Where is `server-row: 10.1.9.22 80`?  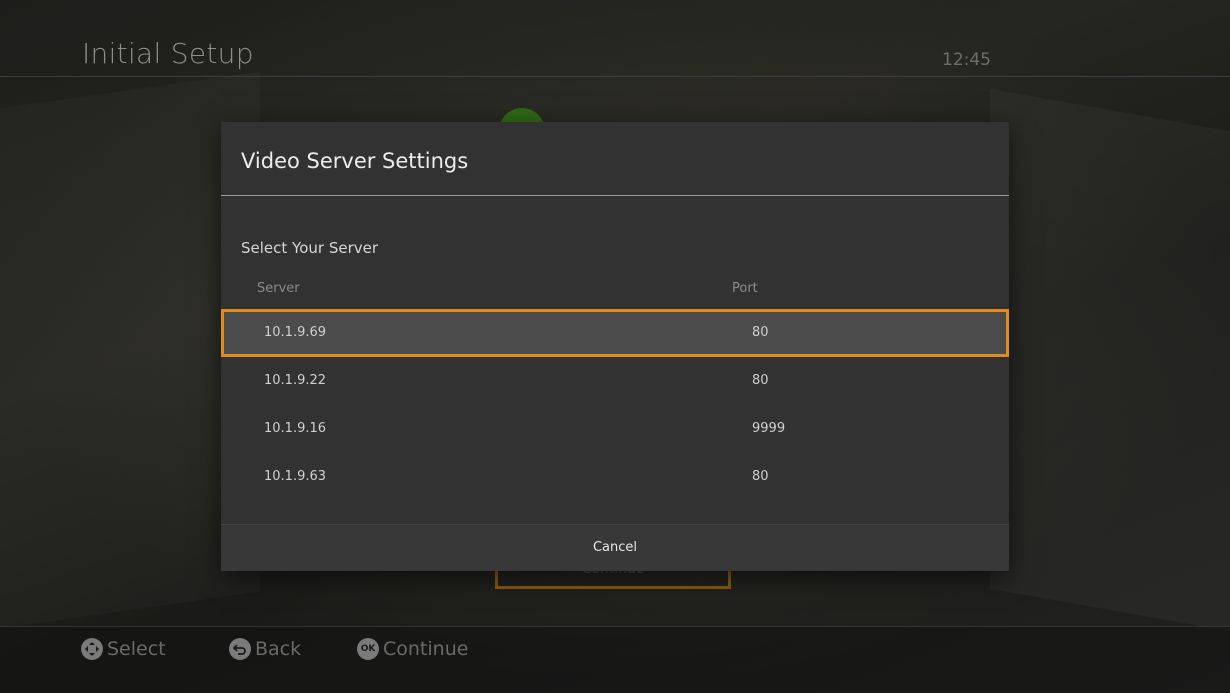 server-row: 10.1.9.22 80 is located at coordinates (615, 381).